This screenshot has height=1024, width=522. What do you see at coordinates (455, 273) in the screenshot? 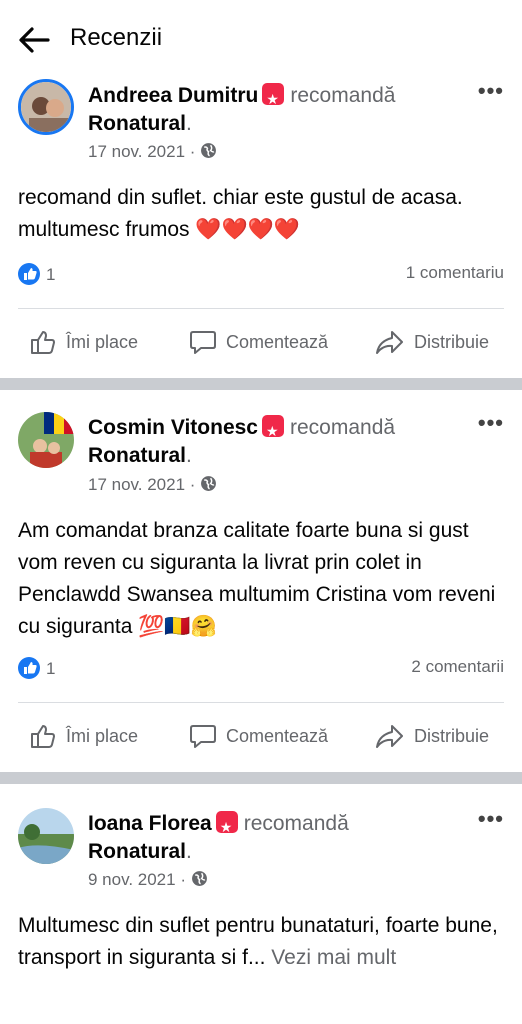
I see `comment-count: 1 comentariu` at bounding box center [455, 273].